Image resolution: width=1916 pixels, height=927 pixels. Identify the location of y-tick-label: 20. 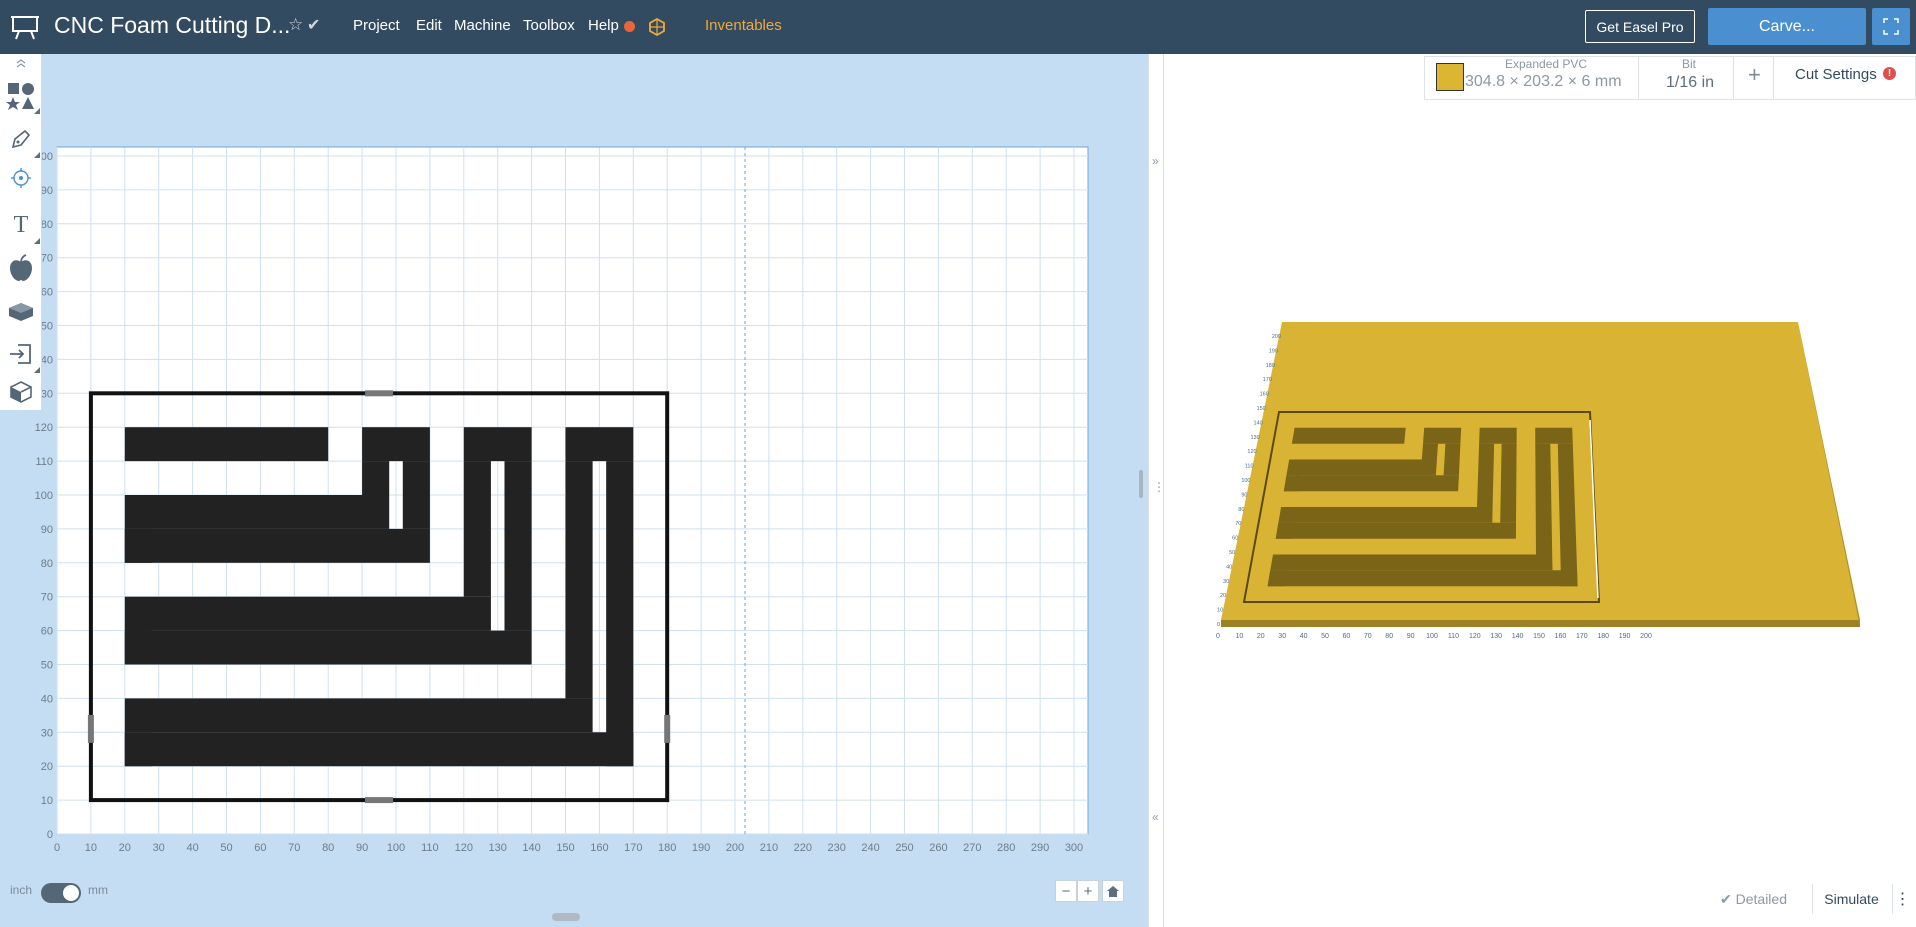
(47, 767).